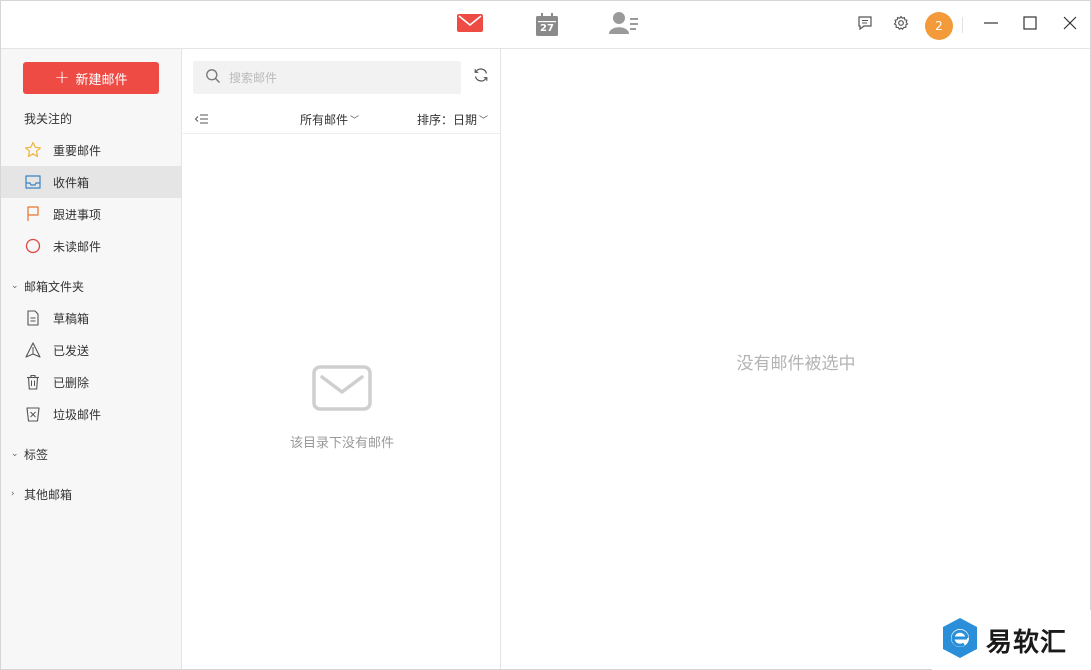 The width and height of the screenshot is (1091, 670). Describe the element at coordinates (48, 119) in the screenshot. I see `favorites-heading: 我关注的` at that location.